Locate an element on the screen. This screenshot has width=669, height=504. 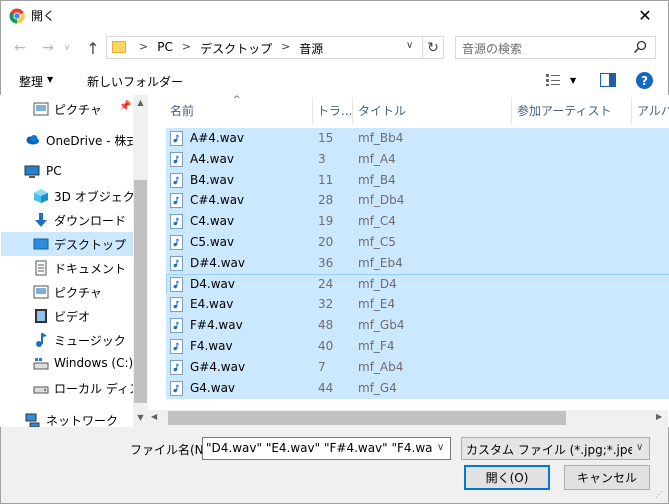
search-icon is located at coordinates (640, 47).